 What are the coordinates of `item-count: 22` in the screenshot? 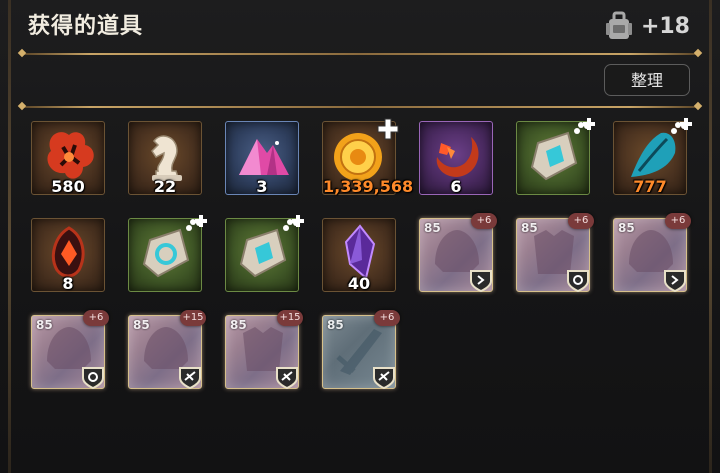 It's located at (165, 186).